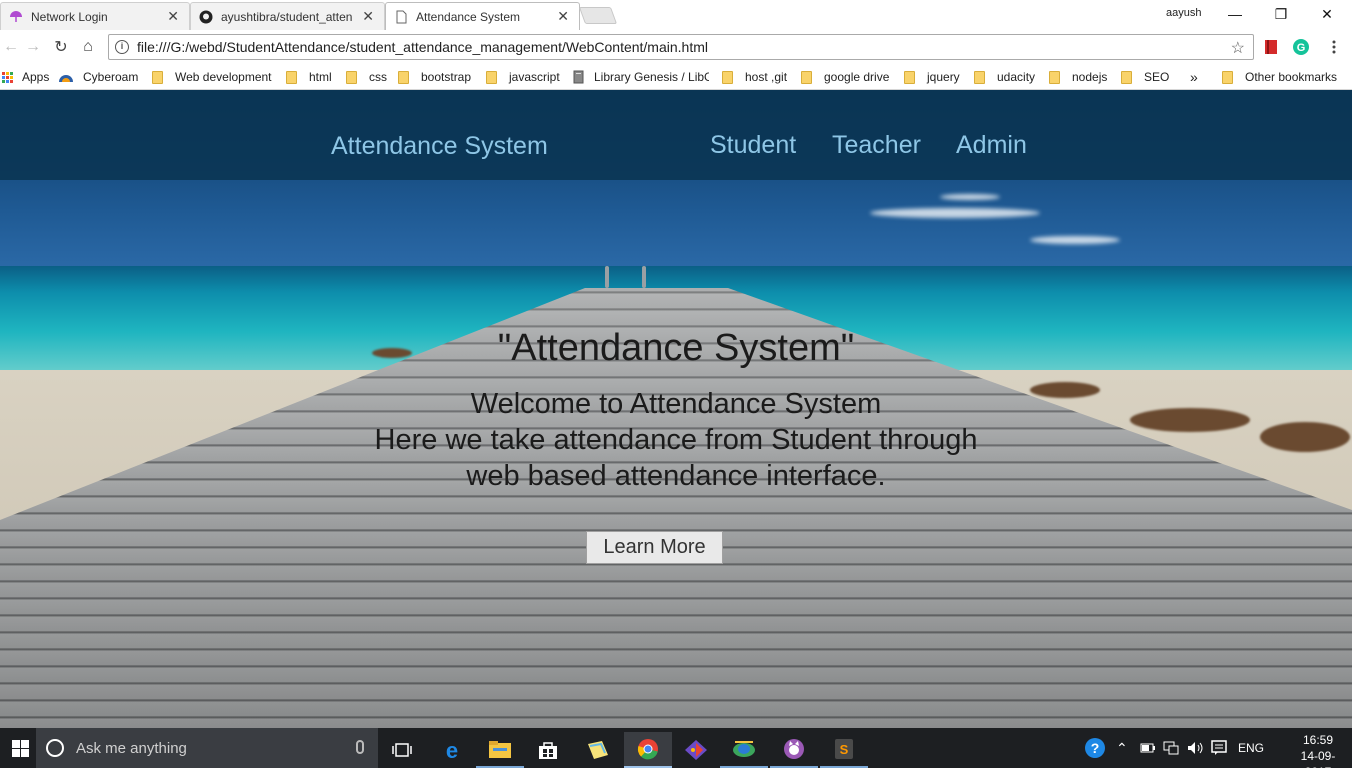  What do you see at coordinates (1291, 77) in the screenshot?
I see `bookmark-label: Other bookmarks` at bounding box center [1291, 77].